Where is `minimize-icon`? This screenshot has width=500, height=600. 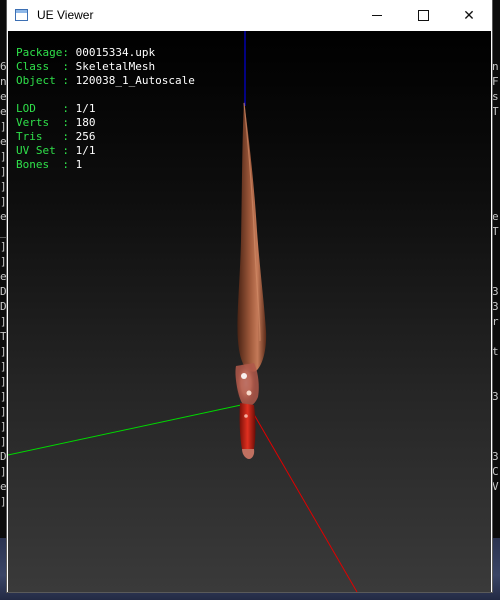
minimize-icon is located at coordinates (377, 15).